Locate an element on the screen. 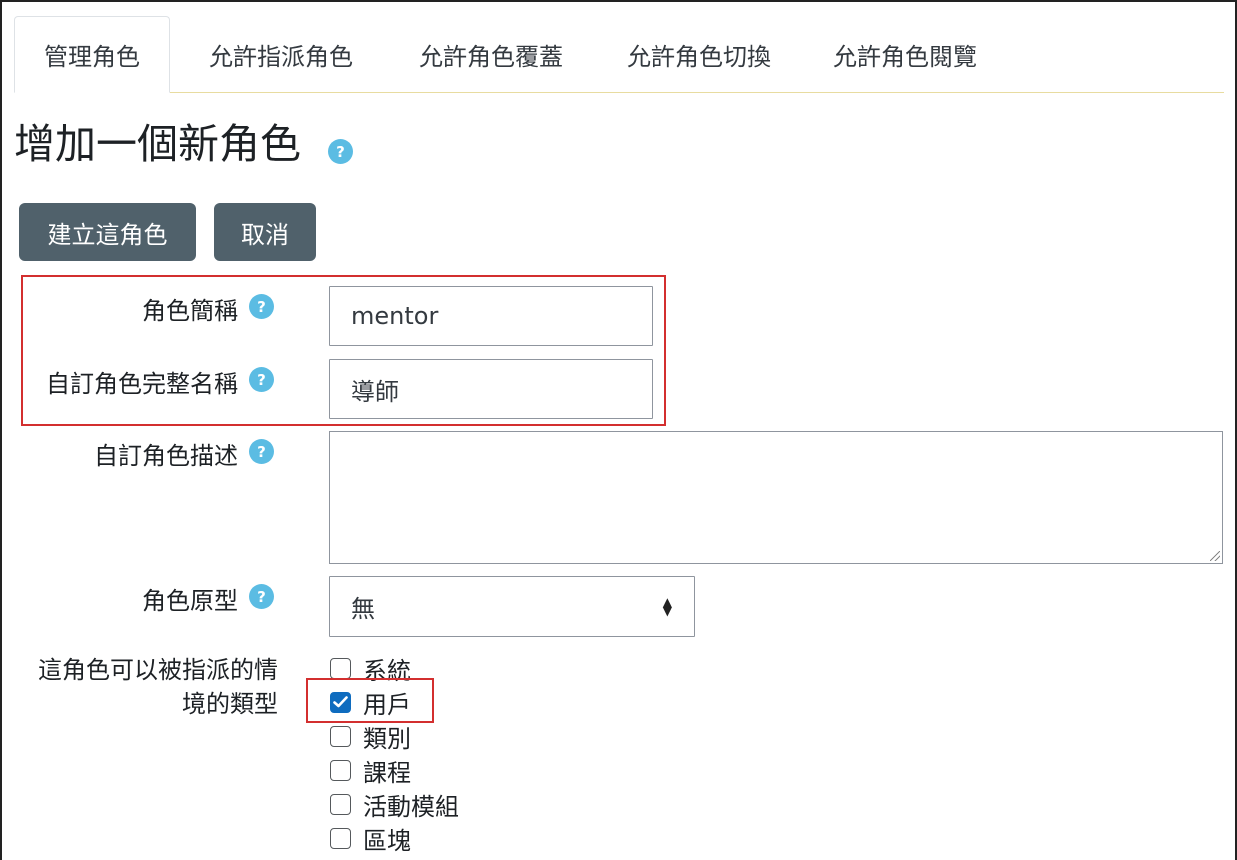 This screenshot has height=860, width=1237. context-types-label-line1: 這角色可以被指派的情 is located at coordinates (158, 670).